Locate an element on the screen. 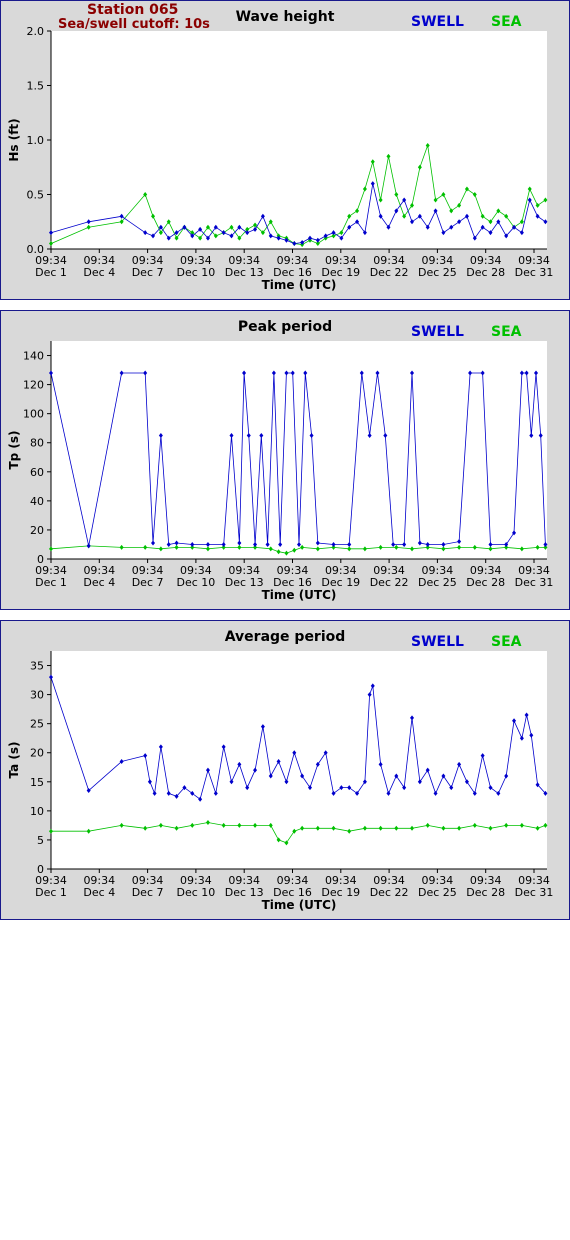 The height and width of the screenshot is (1240, 570). y-tick-label: 100 is located at coordinates (33, 414).